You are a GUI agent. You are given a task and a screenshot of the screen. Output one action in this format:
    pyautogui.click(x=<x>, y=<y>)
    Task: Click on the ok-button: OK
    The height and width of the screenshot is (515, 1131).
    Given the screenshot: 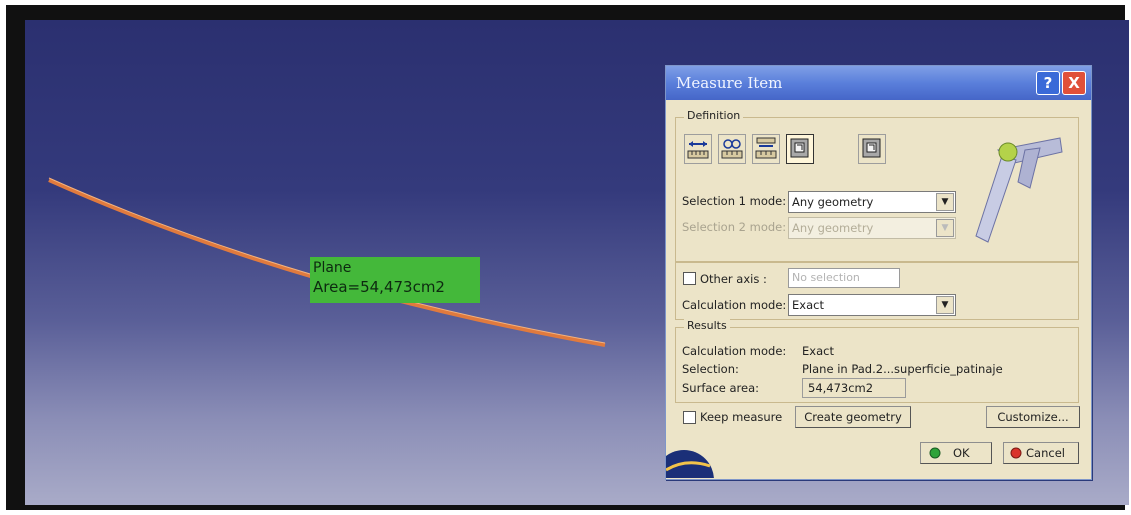 What is the action you would take?
    pyautogui.click(x=956, y=453)
    